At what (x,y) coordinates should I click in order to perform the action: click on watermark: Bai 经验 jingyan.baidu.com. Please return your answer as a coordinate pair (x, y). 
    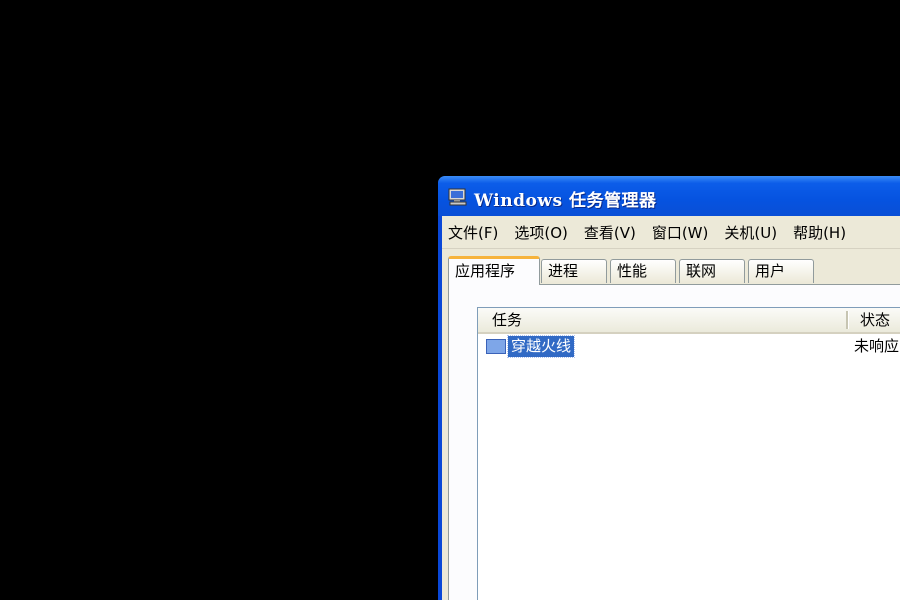
    Looking at the image, I should click on (775, 545).